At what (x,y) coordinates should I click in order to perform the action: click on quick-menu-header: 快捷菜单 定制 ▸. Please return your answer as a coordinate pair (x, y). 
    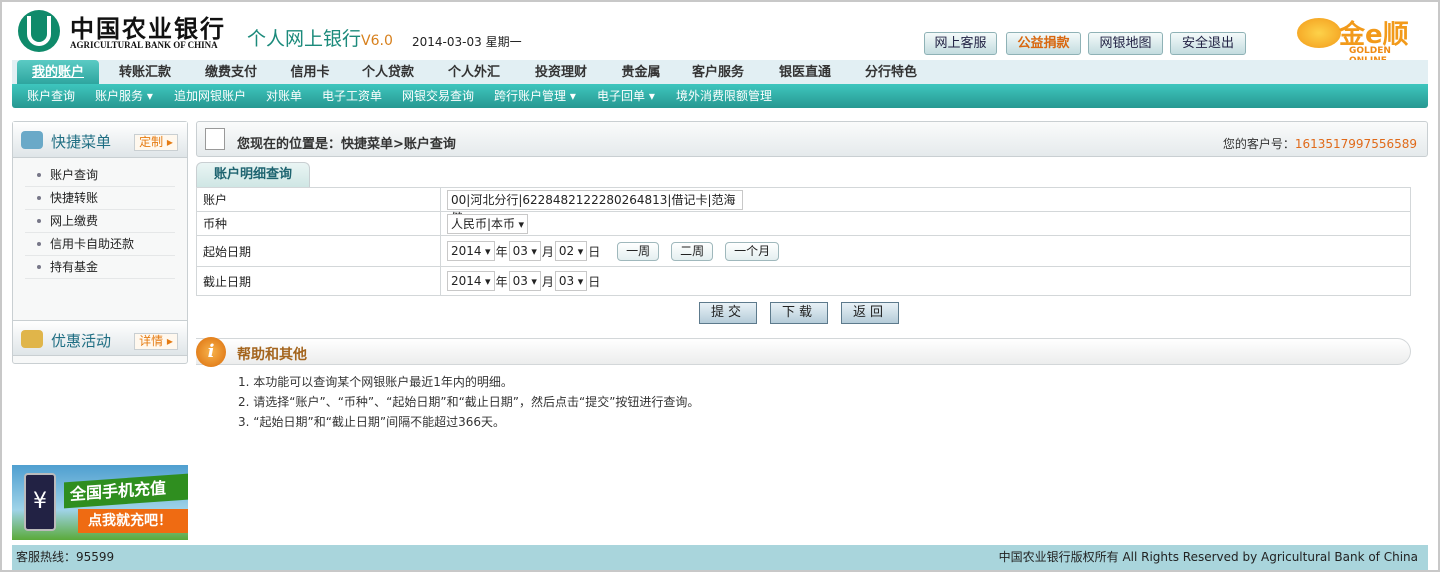
    Looking at the image, I should click on (100, 140).